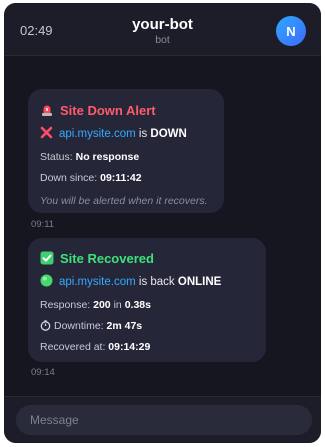 The image size is (325, 447). What do you see at coordinates (79, 326) in the screenshot?
I see `downtime-label: Downtime:` at bounding box center [79, 326].